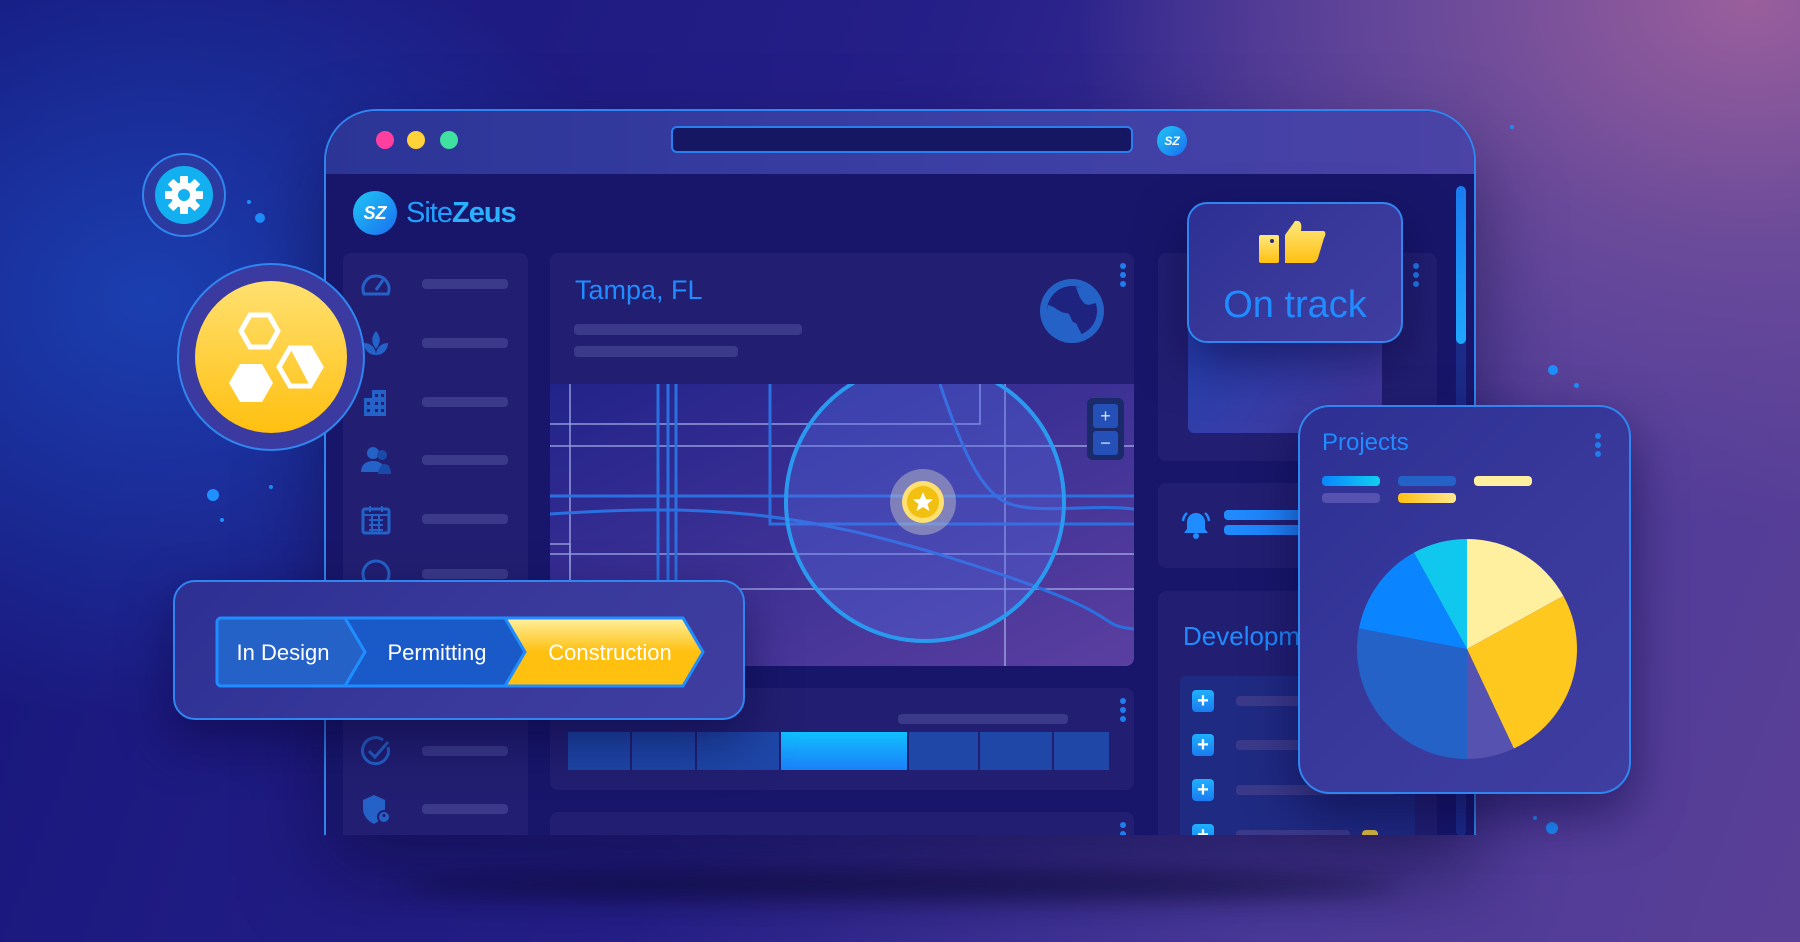 This screenshot has width=1800, height=942. I want to click on hexagons-icon, so click(271, 357).